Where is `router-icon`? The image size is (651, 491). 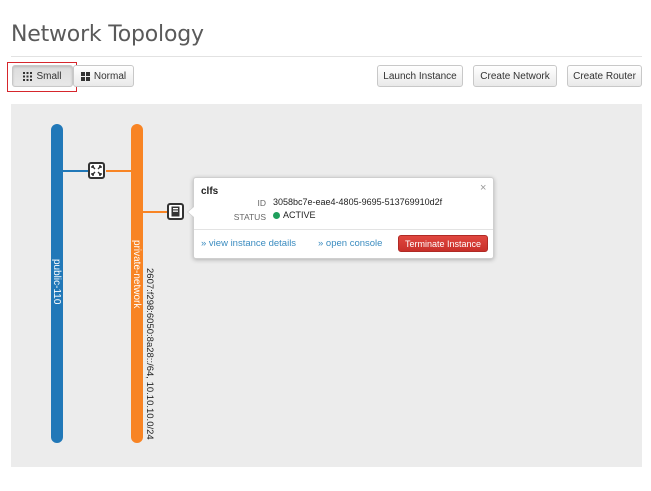 router-icon is located at coordinates (96, 170).